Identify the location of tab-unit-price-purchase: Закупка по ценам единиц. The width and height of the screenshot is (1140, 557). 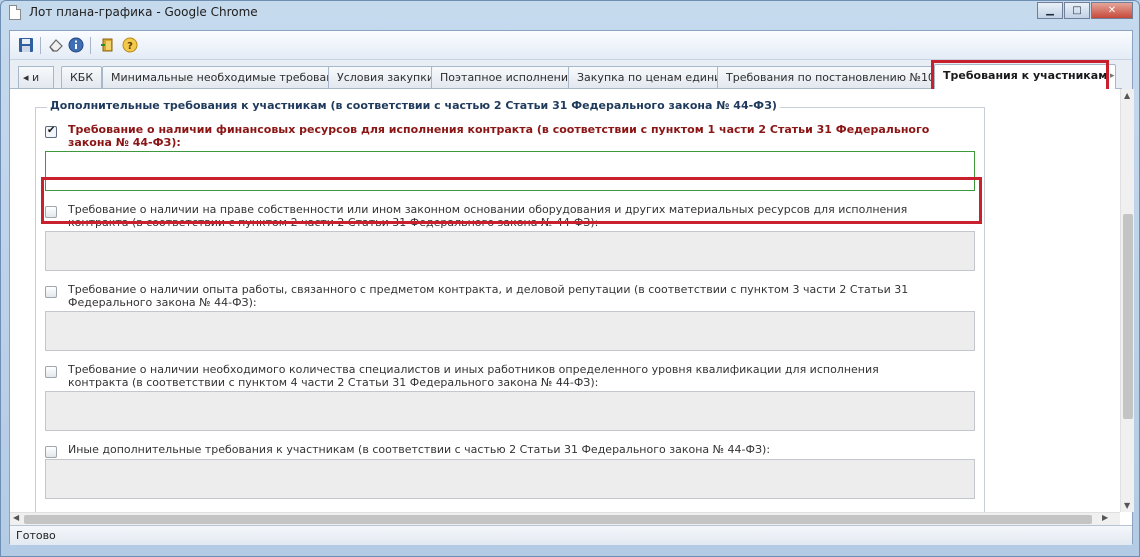
(653, 77).